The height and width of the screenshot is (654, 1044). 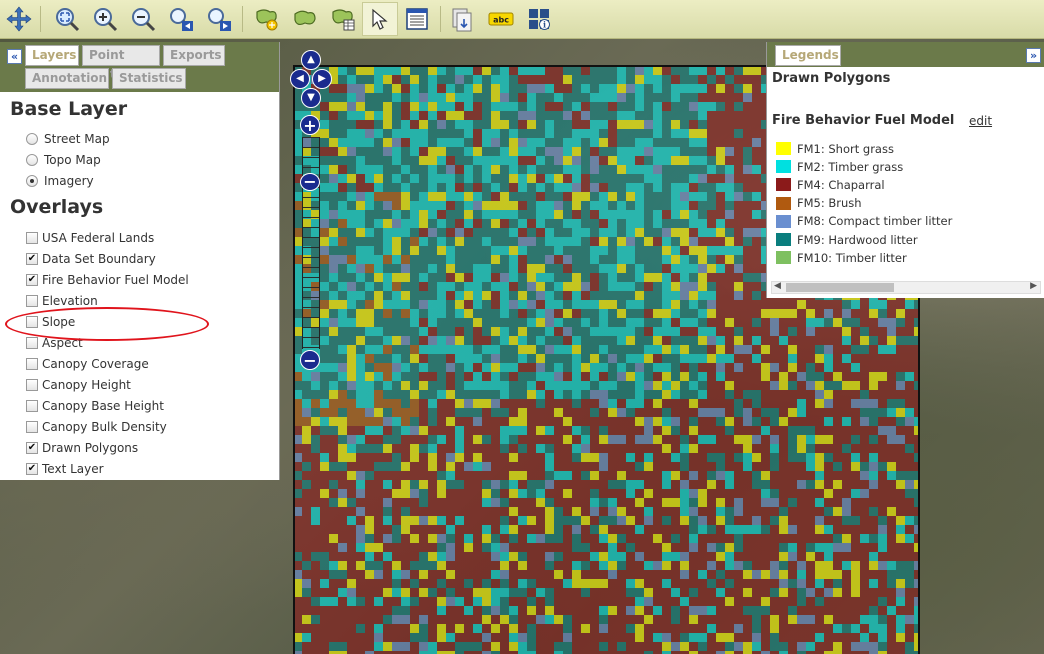 What do you see at coordinates (1033, 55) in the screenshot?
I see `expand-panel-button: »` at bounding box center [1033, 55].